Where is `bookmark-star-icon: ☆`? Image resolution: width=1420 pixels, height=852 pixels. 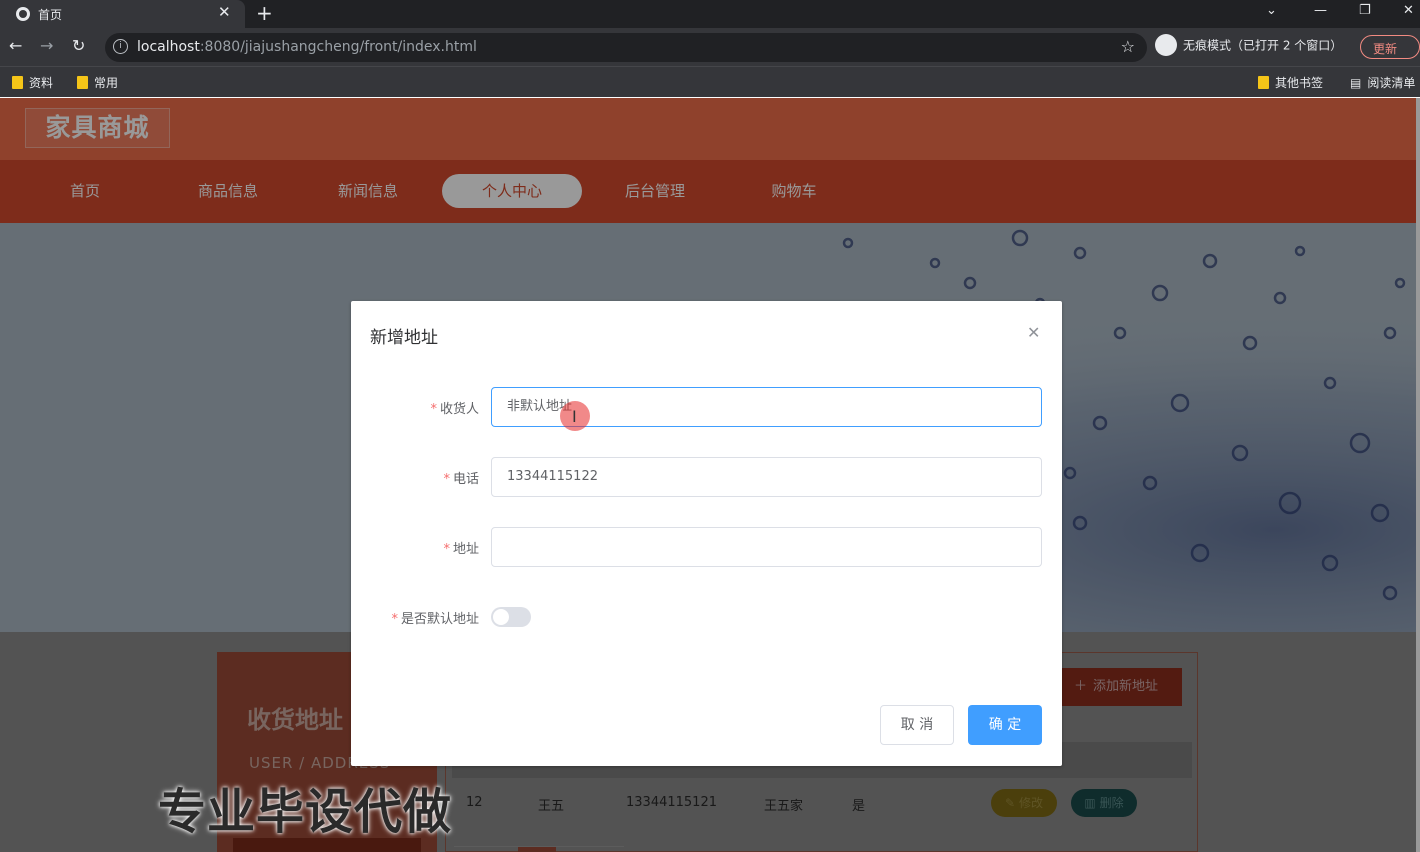 bookmark-star-icon: ☆ is located at coordinates (1128, 46).